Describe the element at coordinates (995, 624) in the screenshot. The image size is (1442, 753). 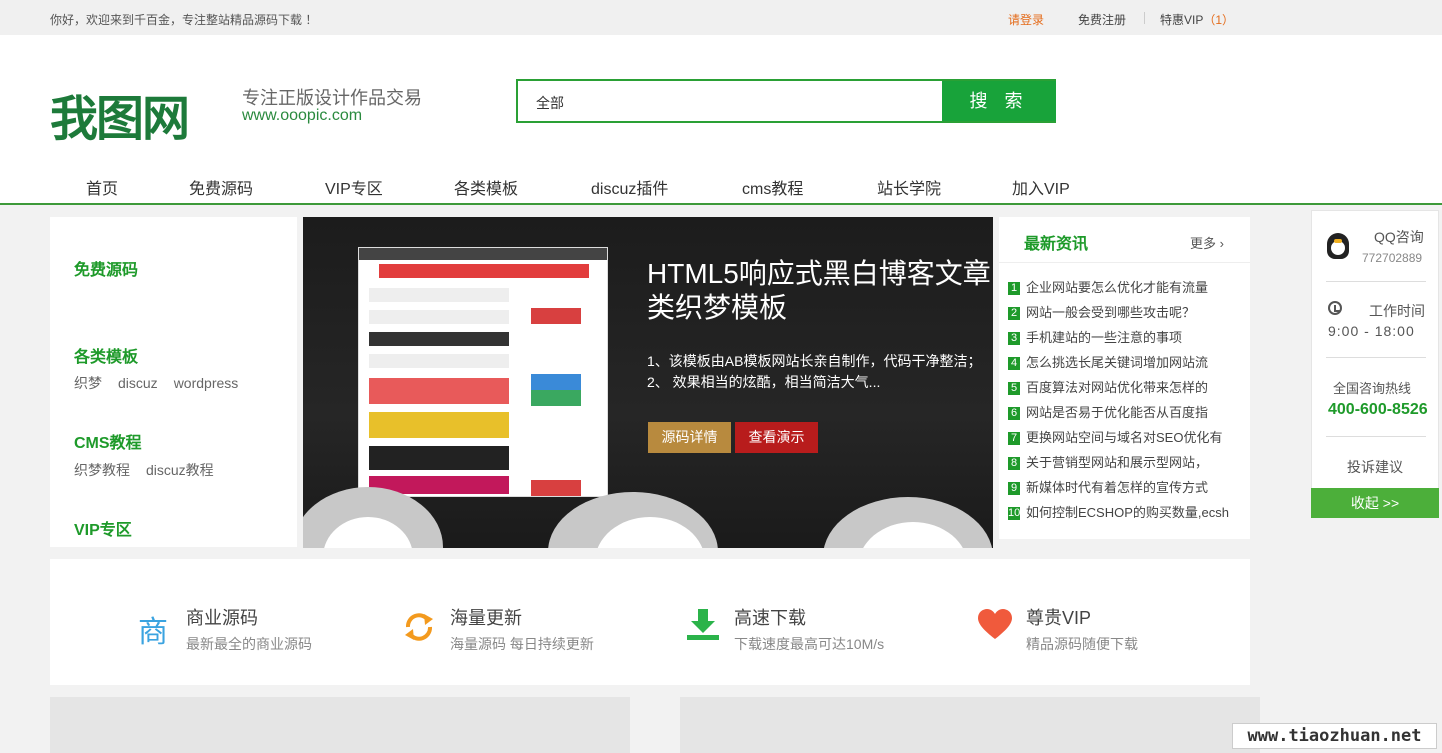
I see `heart-icon` at that location.